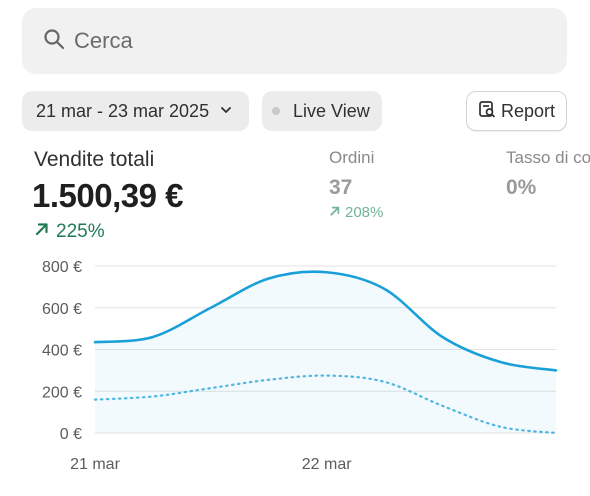  Describe the element at coordinates (356, 184) in the screenshot. I see `metric-orders: Ordini 37 208%` at that location.